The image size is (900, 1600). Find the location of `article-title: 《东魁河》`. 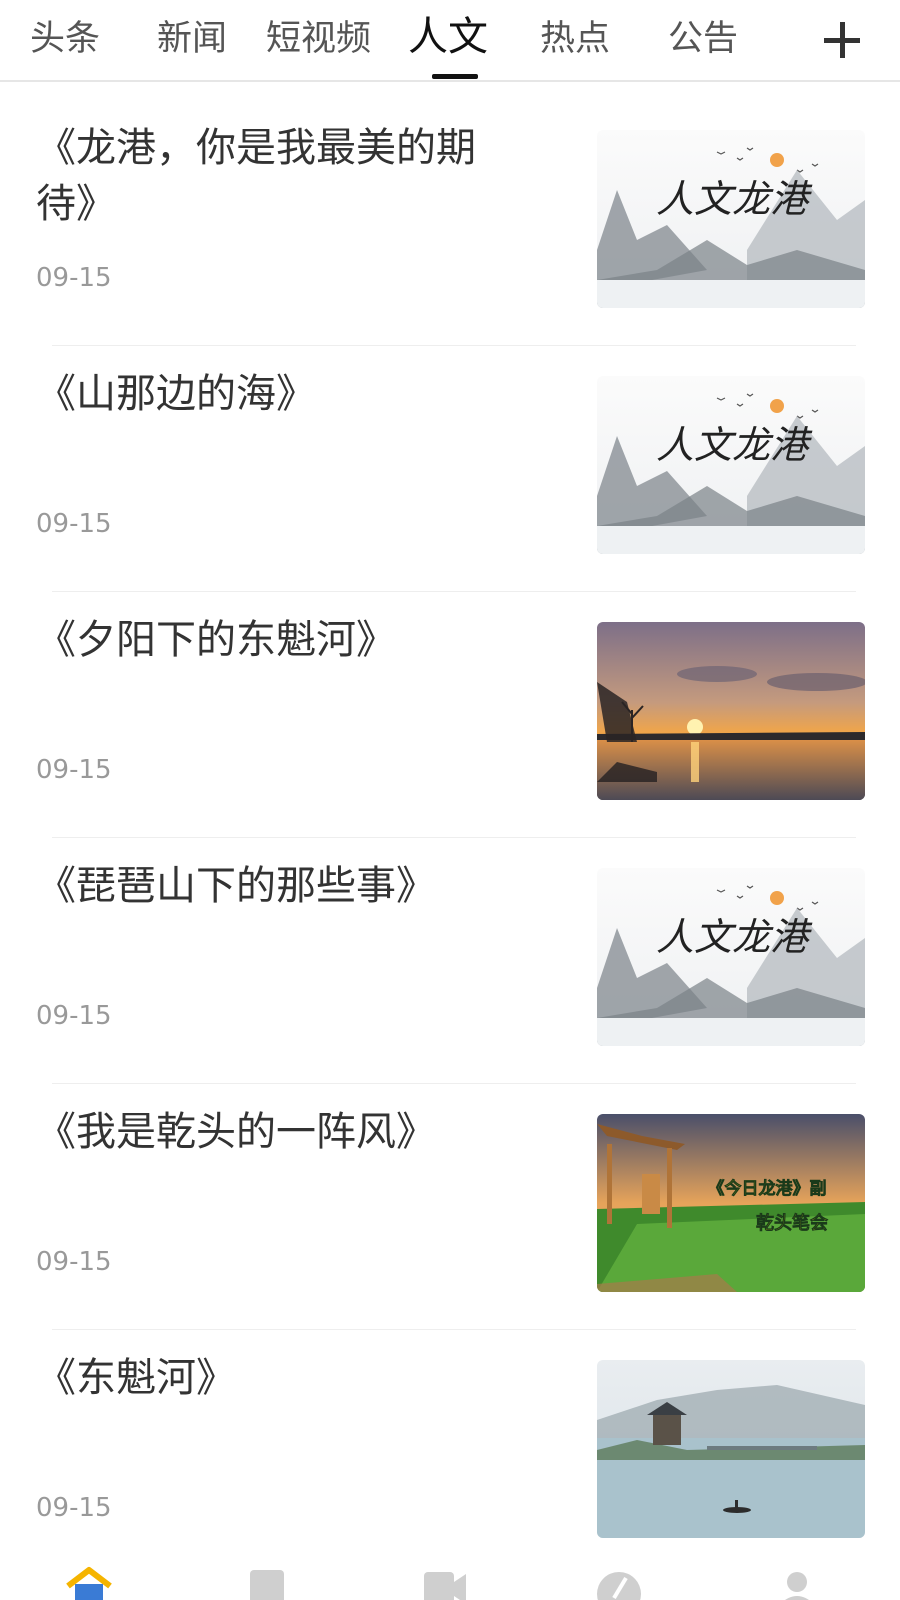

article-title: 《东魁河》 is located at coordinates (276, 1378).